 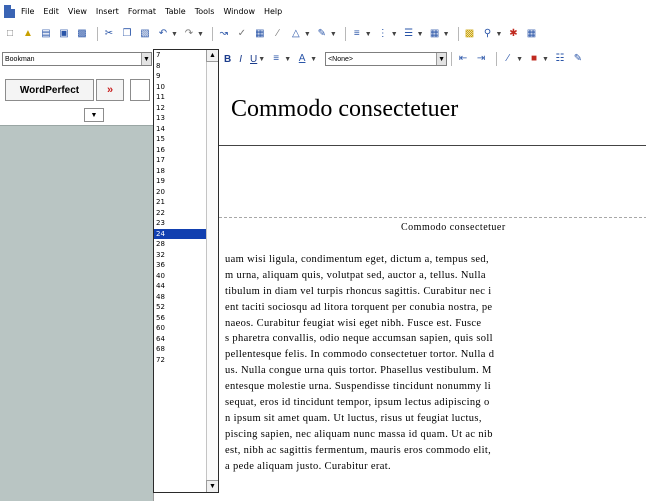 I want to click on undo-dropdown-icon: ▼, so click(x=174, y=34).